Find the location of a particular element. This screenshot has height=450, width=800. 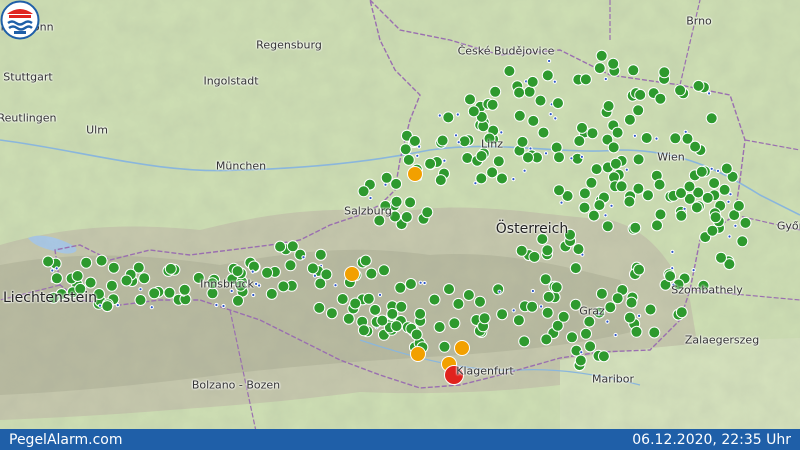

pegelalarm-logo-icon is located at coordinates (20, 20).